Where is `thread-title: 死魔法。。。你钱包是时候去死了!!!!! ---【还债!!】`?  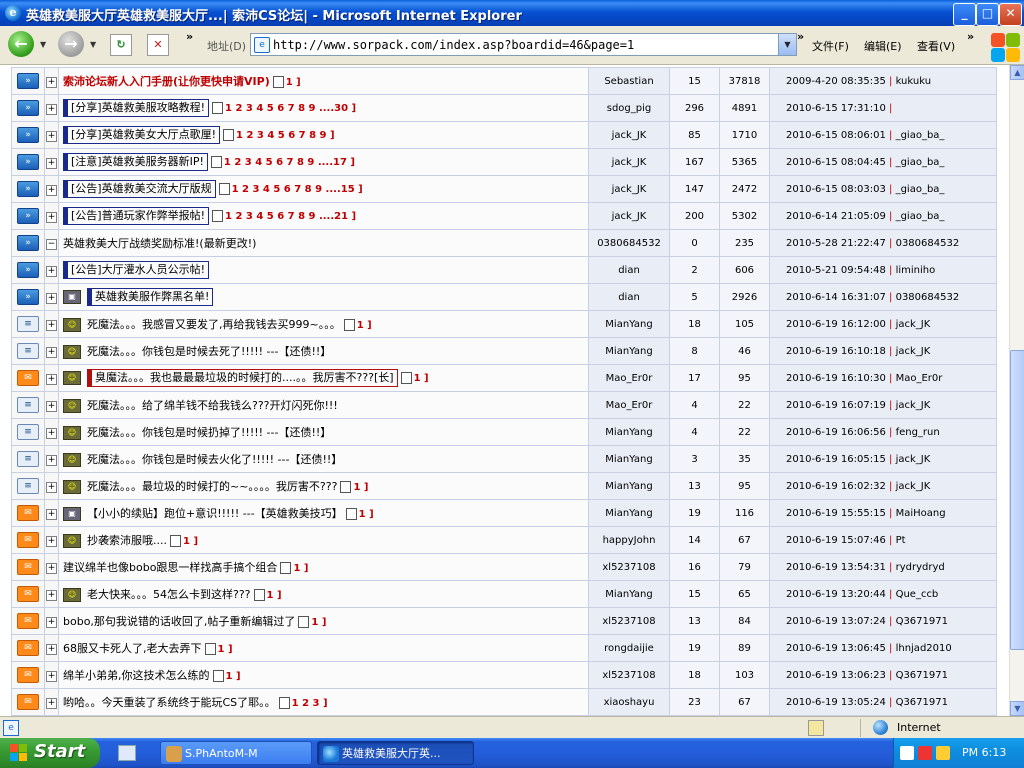 thread-title: 死魔法。。。你钱包是时候去死了!!!!! ---【还债!!】 is located at coordinates (209, 351).